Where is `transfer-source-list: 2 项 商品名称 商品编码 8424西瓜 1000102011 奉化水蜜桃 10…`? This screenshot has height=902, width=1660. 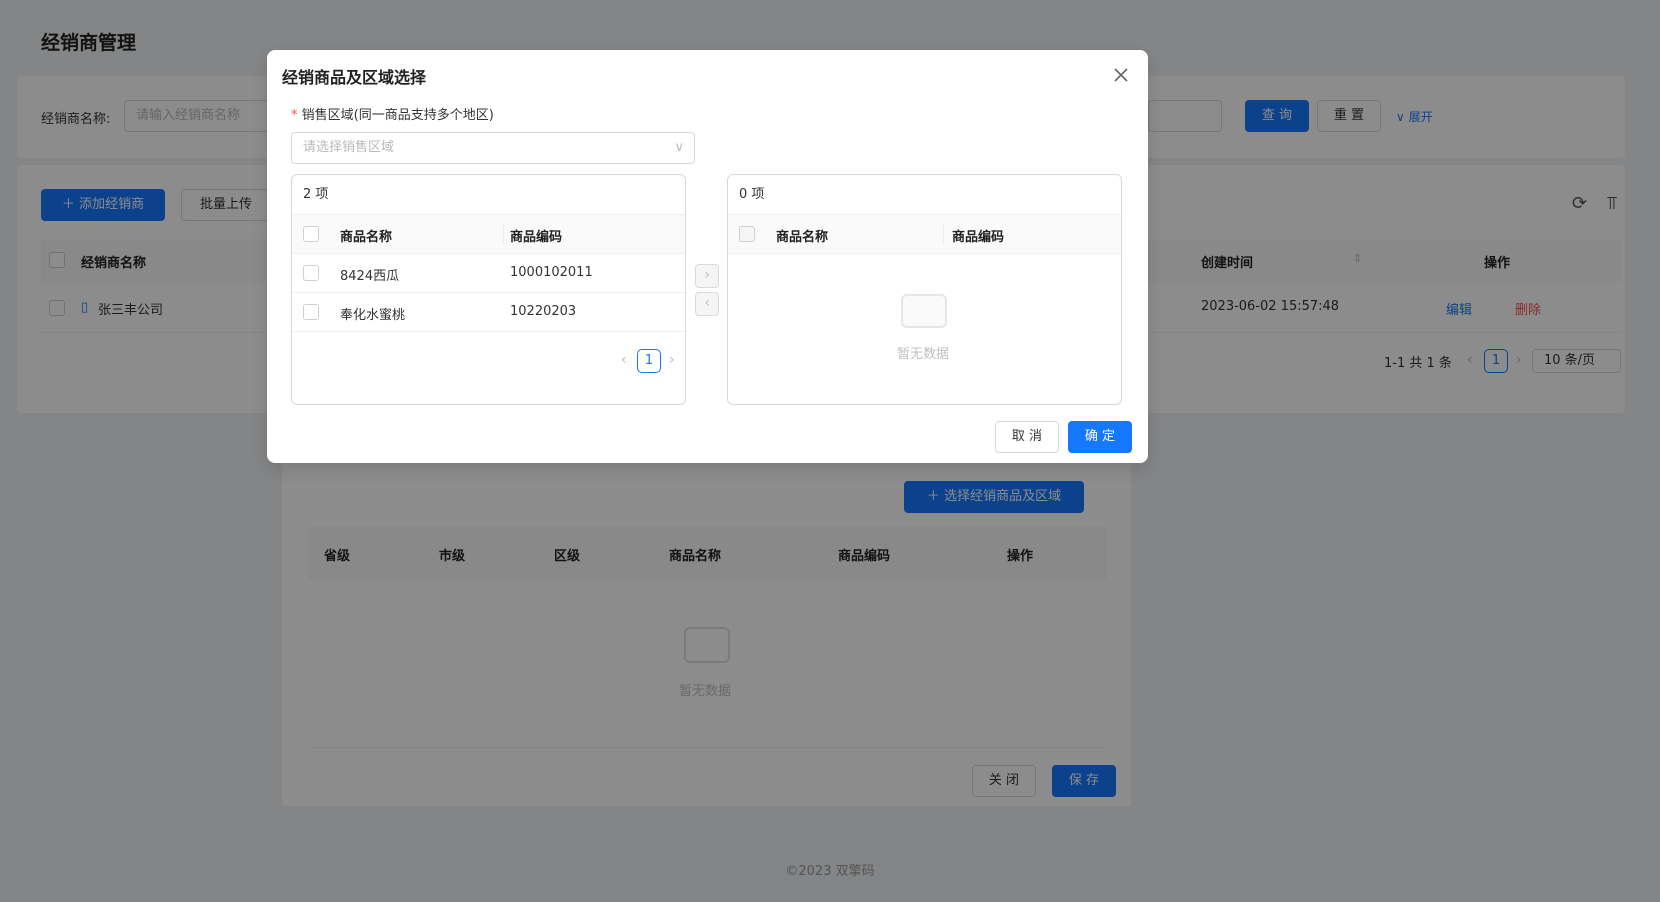 transfer-source-list: 2 项 商品名称 商品编码 8424西瓜 1000102011 奉化水蜜桃 10… is located at coordinates (488, 289).